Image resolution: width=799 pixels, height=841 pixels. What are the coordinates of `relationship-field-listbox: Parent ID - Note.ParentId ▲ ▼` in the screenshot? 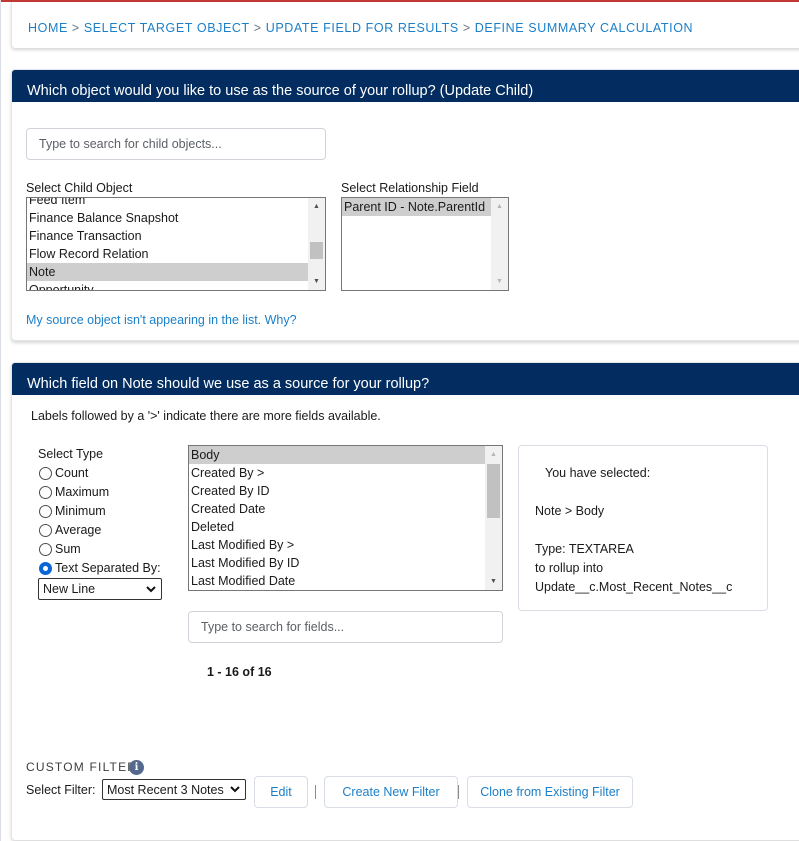 It's located at (425, 244).